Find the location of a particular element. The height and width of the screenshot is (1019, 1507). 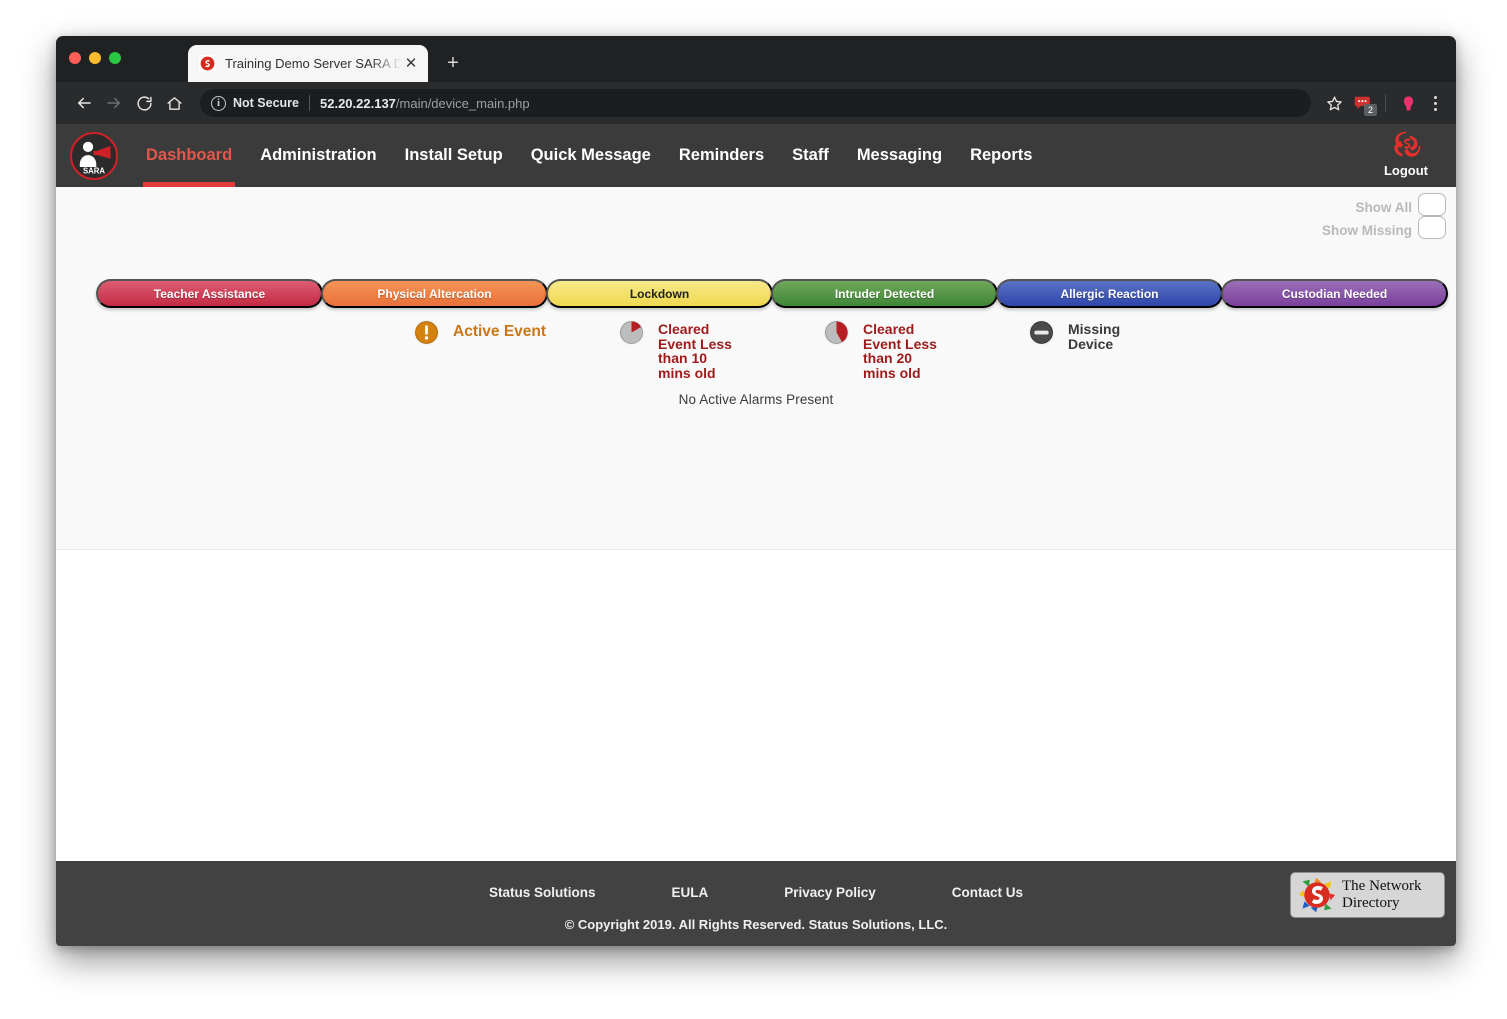

toolbar-divider is located at coordinates (1385, 103).